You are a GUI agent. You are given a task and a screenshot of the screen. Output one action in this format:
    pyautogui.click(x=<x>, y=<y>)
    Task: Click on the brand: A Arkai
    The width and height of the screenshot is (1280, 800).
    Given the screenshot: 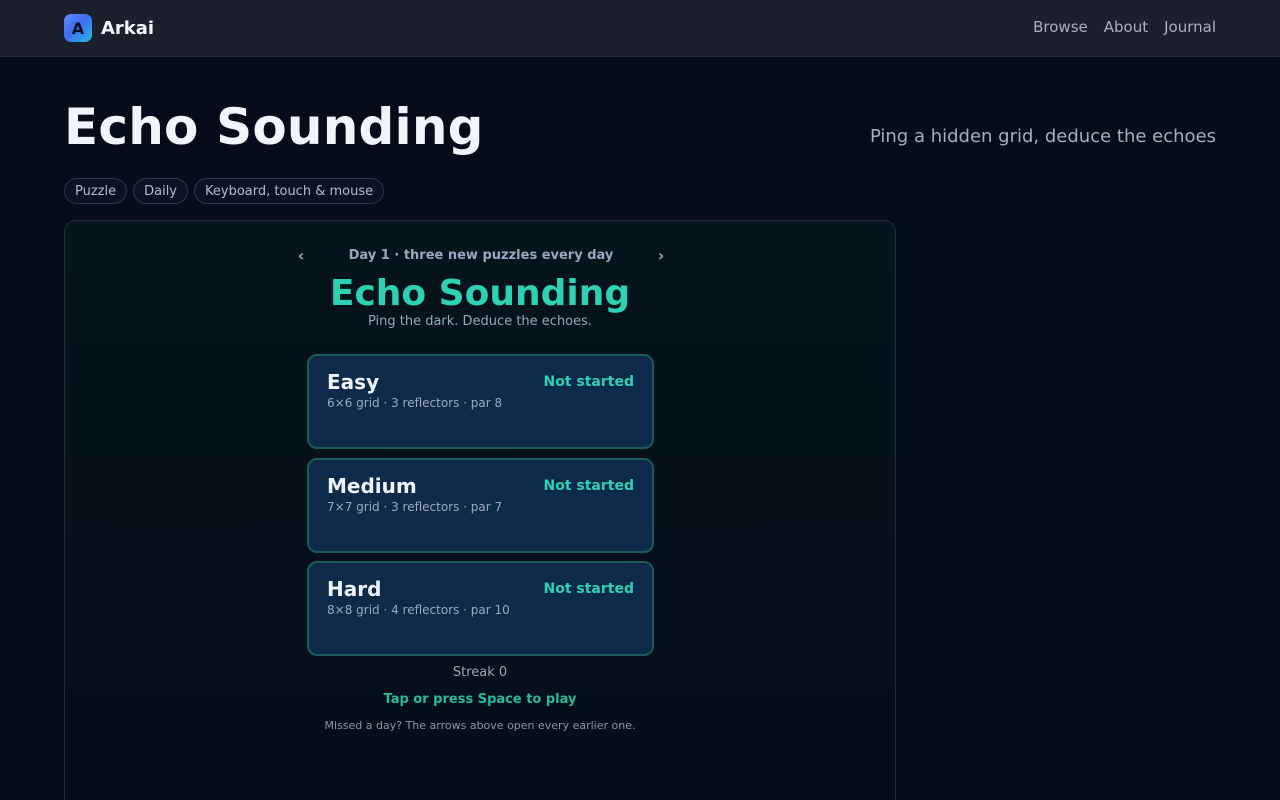 What is the action you would take?
    pyautogui.click(x=109, y=28)
    